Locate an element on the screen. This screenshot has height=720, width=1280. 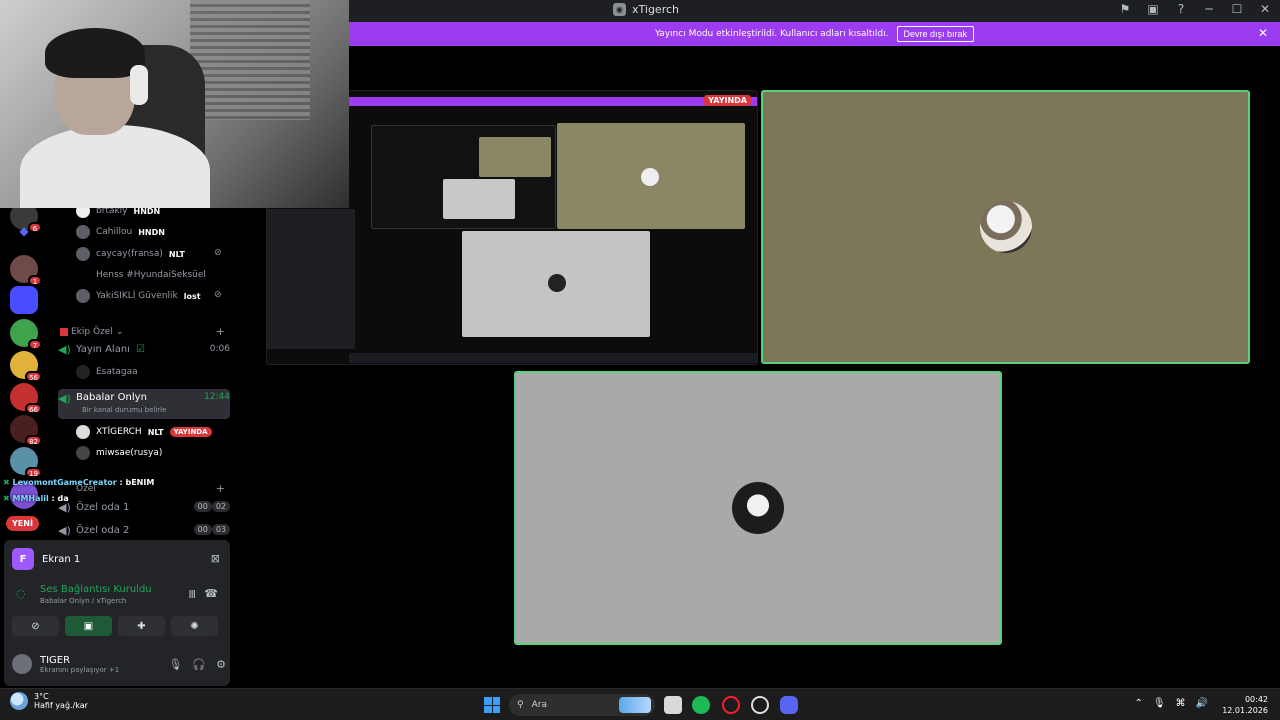
new-badge: YENİ is located at coordinates (22, 523).